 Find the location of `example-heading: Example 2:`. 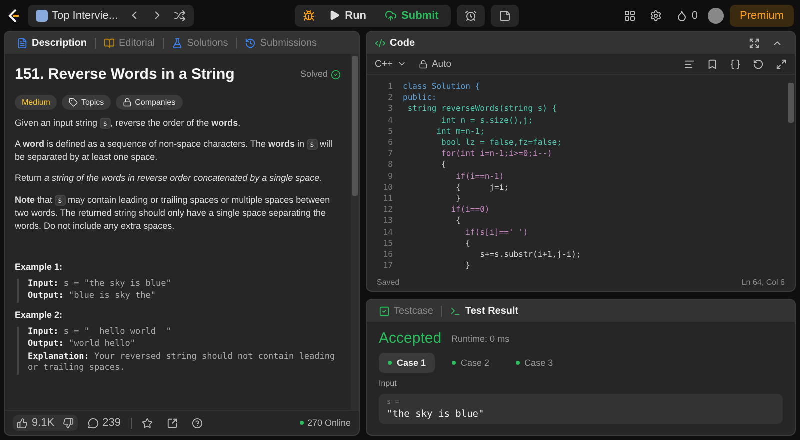

example-heading: Example 2: is located at coordinates (39, 315).